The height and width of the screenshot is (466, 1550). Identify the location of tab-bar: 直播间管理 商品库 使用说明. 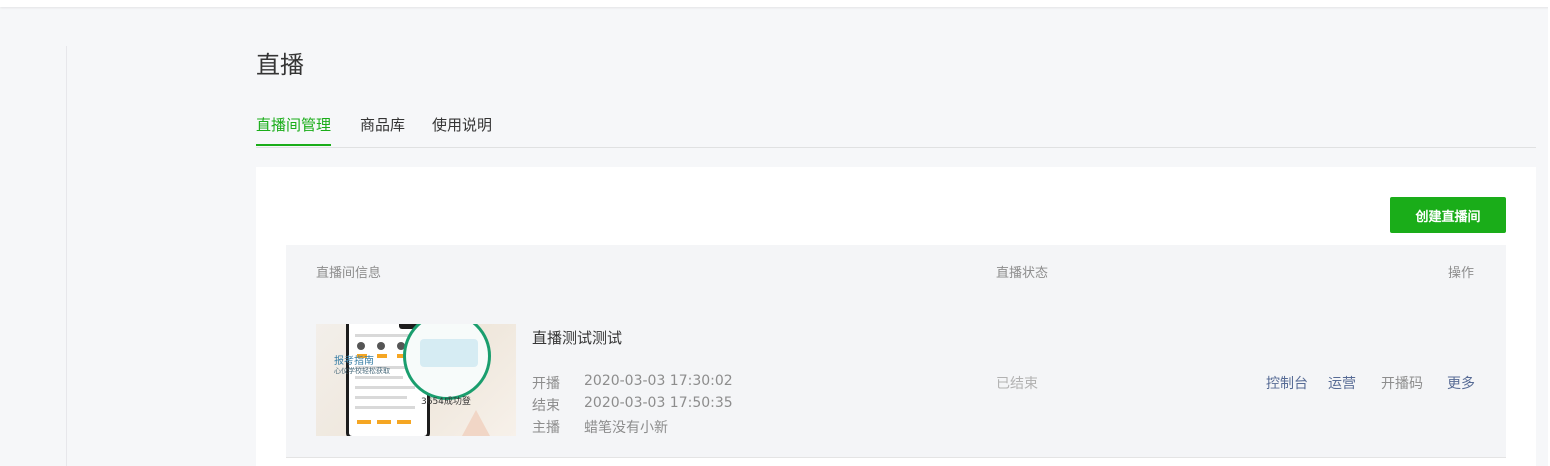
(896, 129).